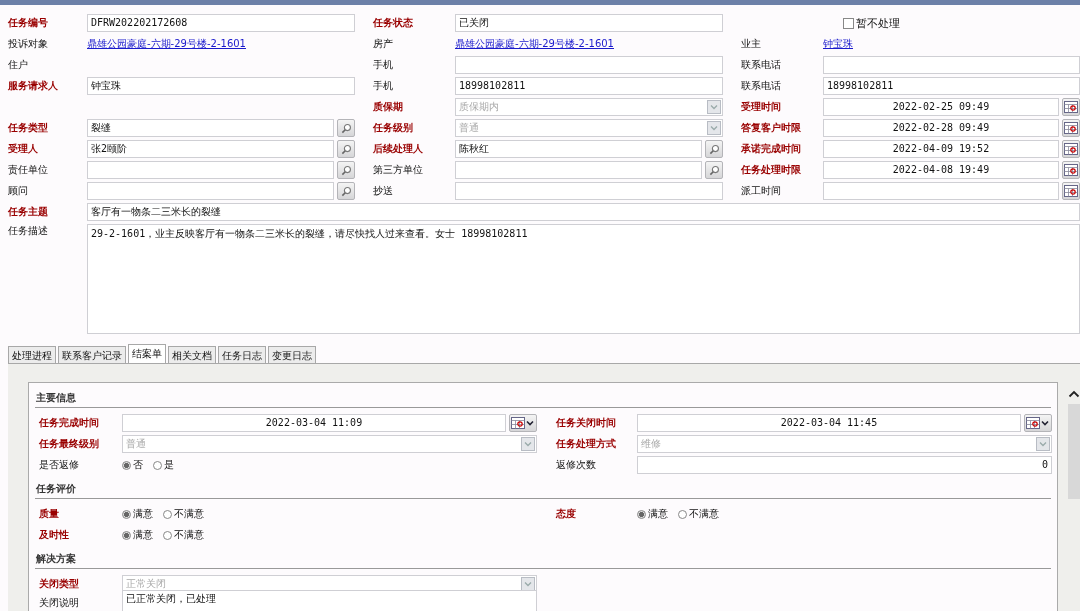 The height and width of the screenshot is (611, 1080). I want to click on field-label: 顾问, so click(18, 191).